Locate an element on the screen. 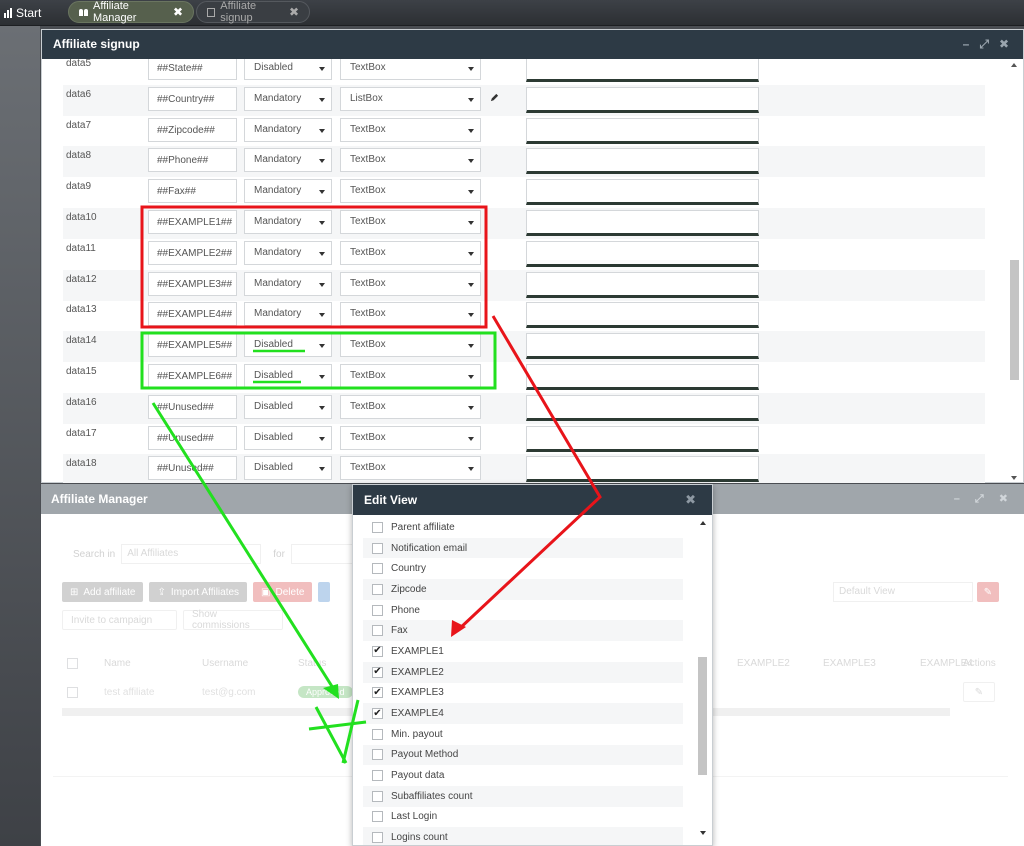 This screenshot has height=846, width=1024. field-code-input: ##Fax## is located at coordinates (192, 191).